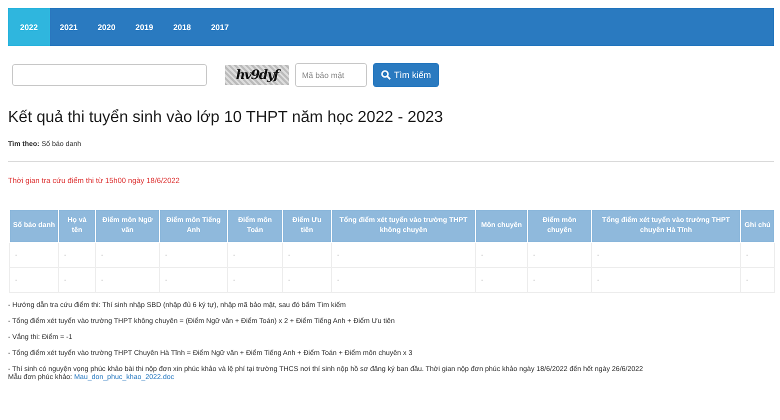  I want to click on captcha-image: hv9dyf, so click(257, 75).